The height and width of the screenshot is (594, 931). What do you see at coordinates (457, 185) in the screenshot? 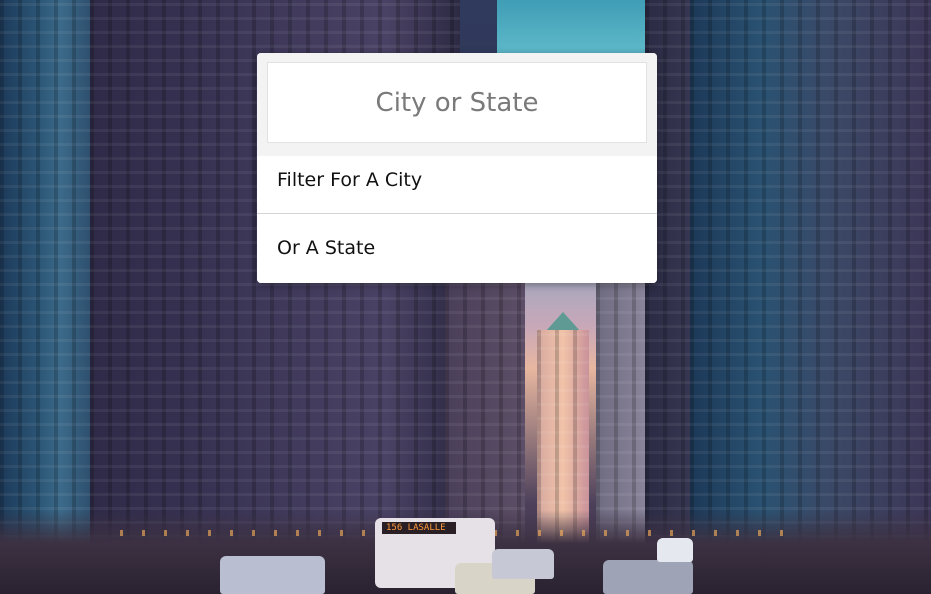
I see `suggestion-filter-city: Filter For A City` at bounding box center [457, 185].